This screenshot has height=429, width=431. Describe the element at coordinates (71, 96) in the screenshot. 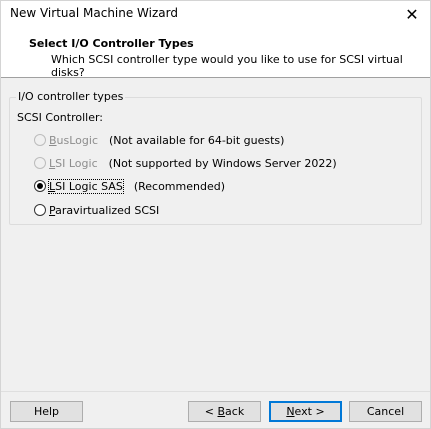

I see `group-legend: I/O controller types` at that location.